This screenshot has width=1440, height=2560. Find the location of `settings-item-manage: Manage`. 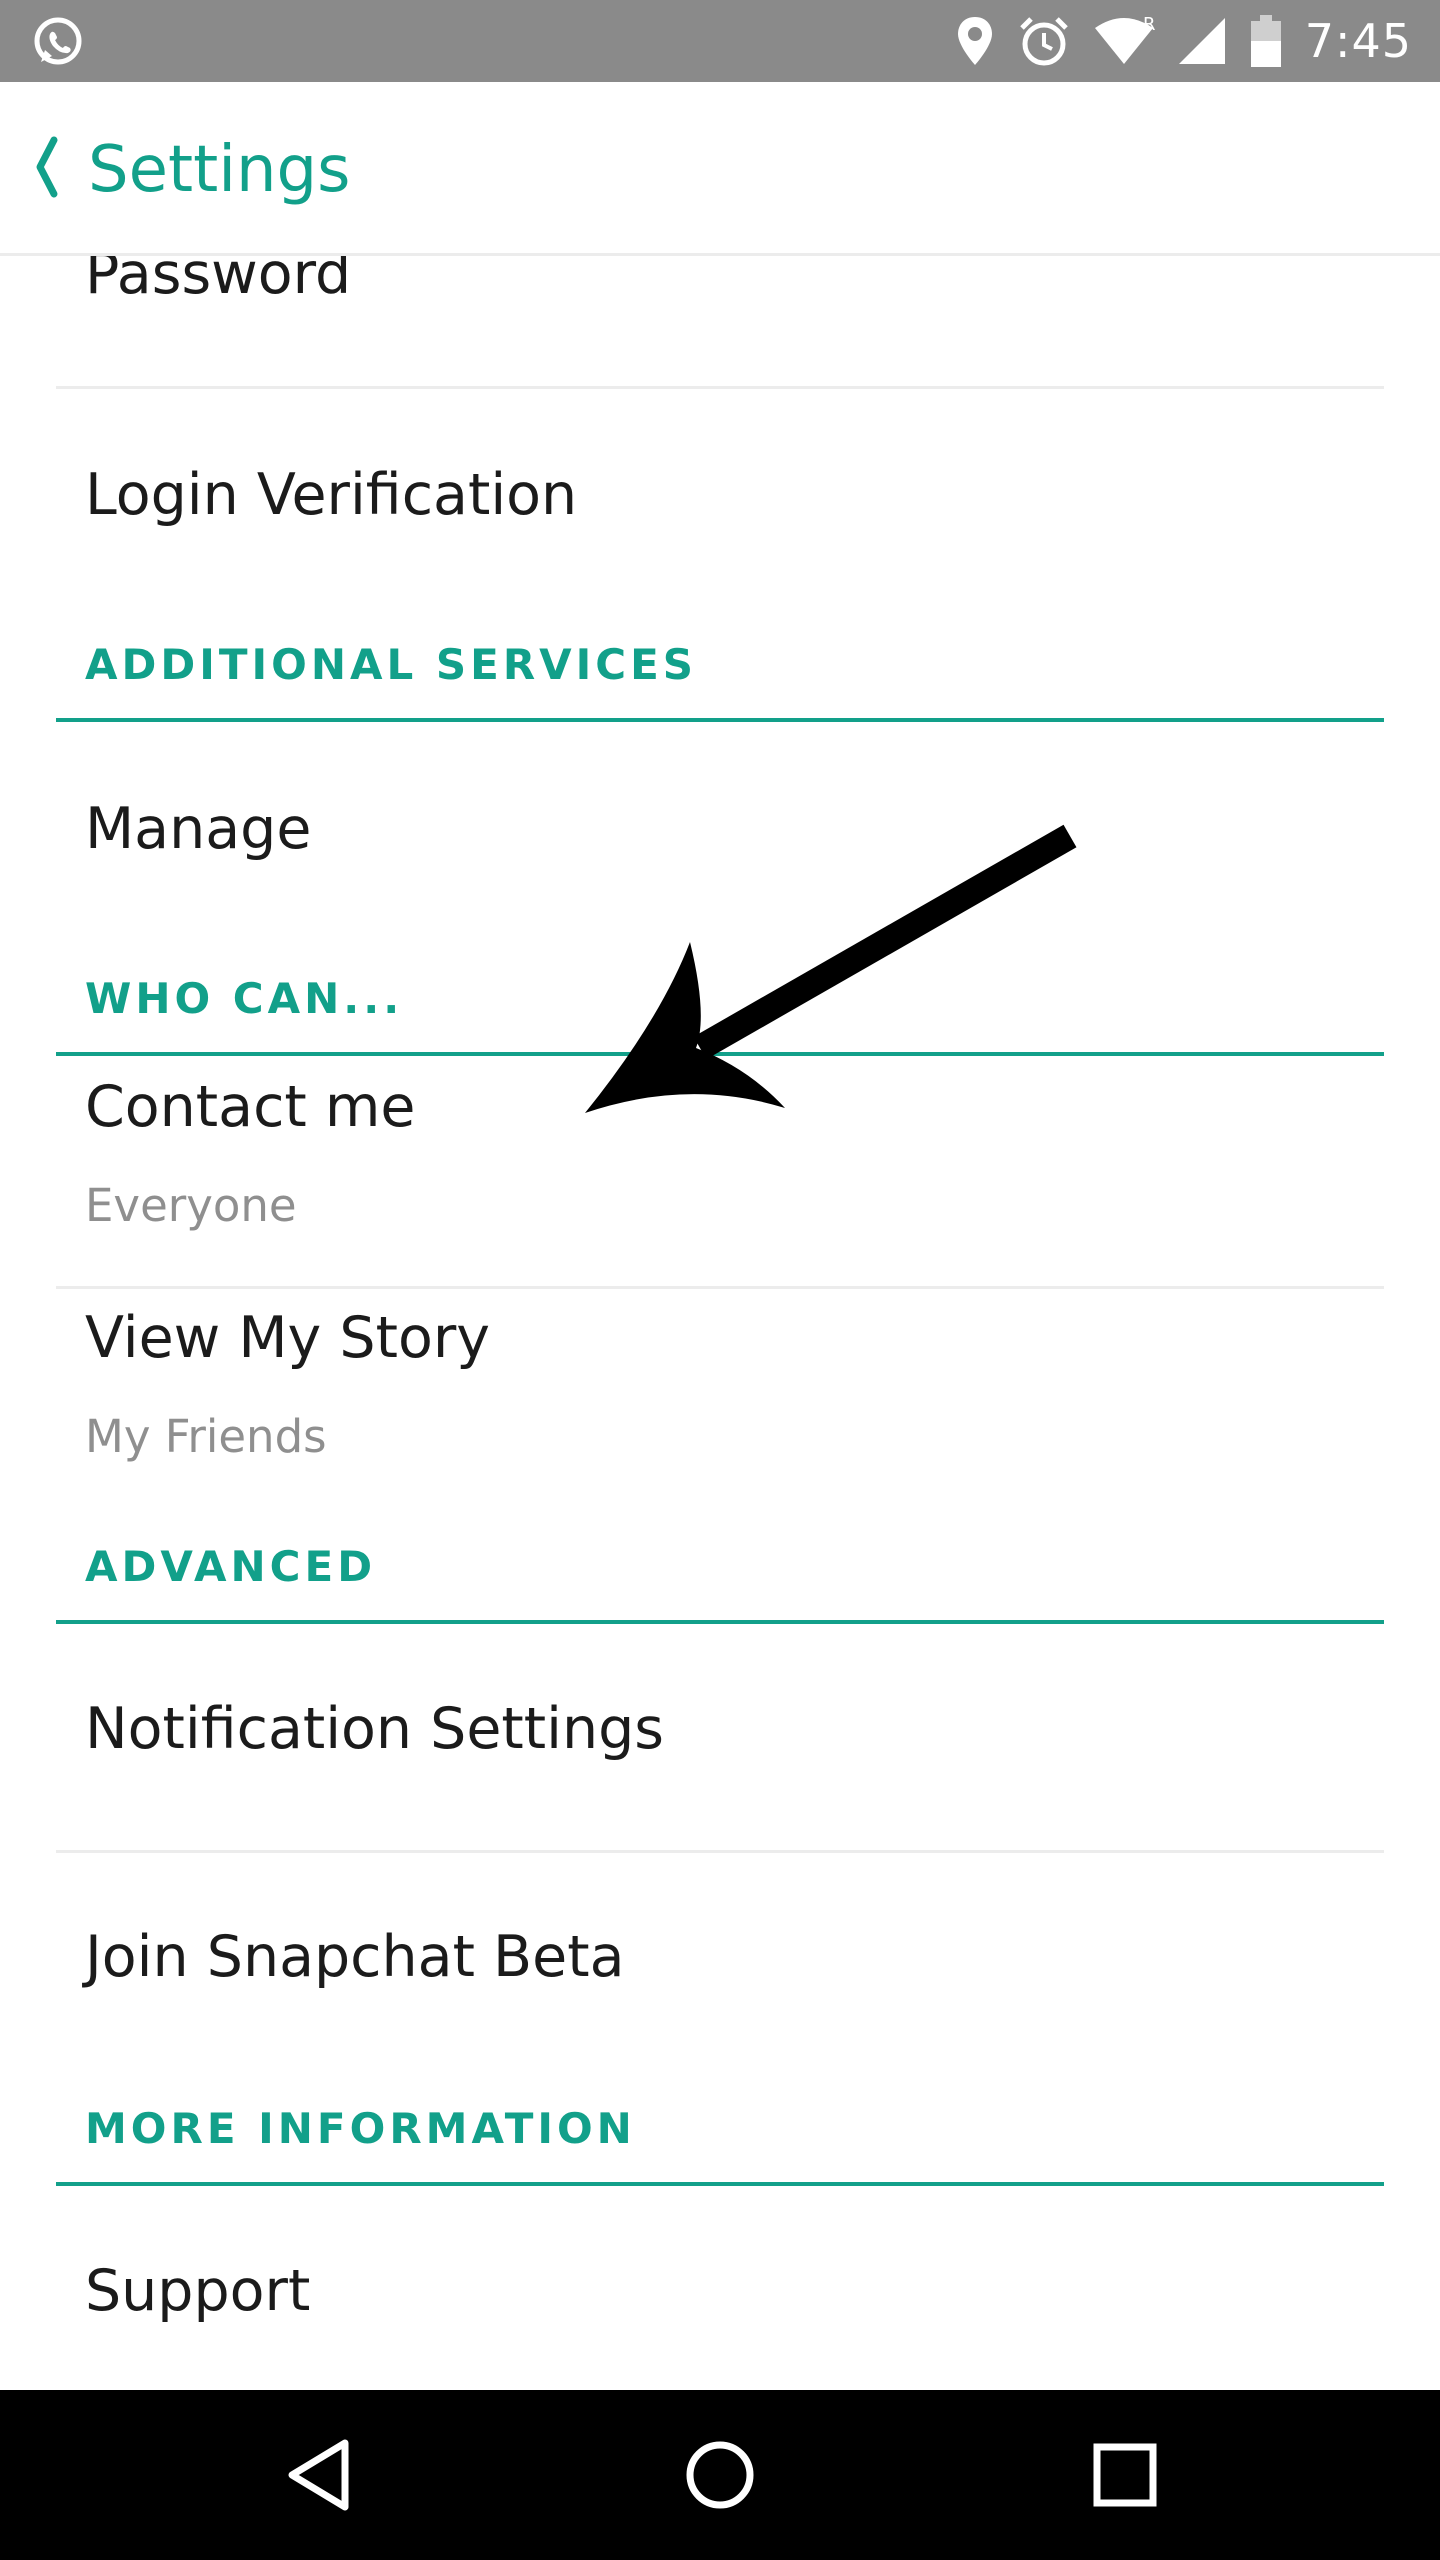

settings-item-manage: Manage is located at coordinates (720, 837).